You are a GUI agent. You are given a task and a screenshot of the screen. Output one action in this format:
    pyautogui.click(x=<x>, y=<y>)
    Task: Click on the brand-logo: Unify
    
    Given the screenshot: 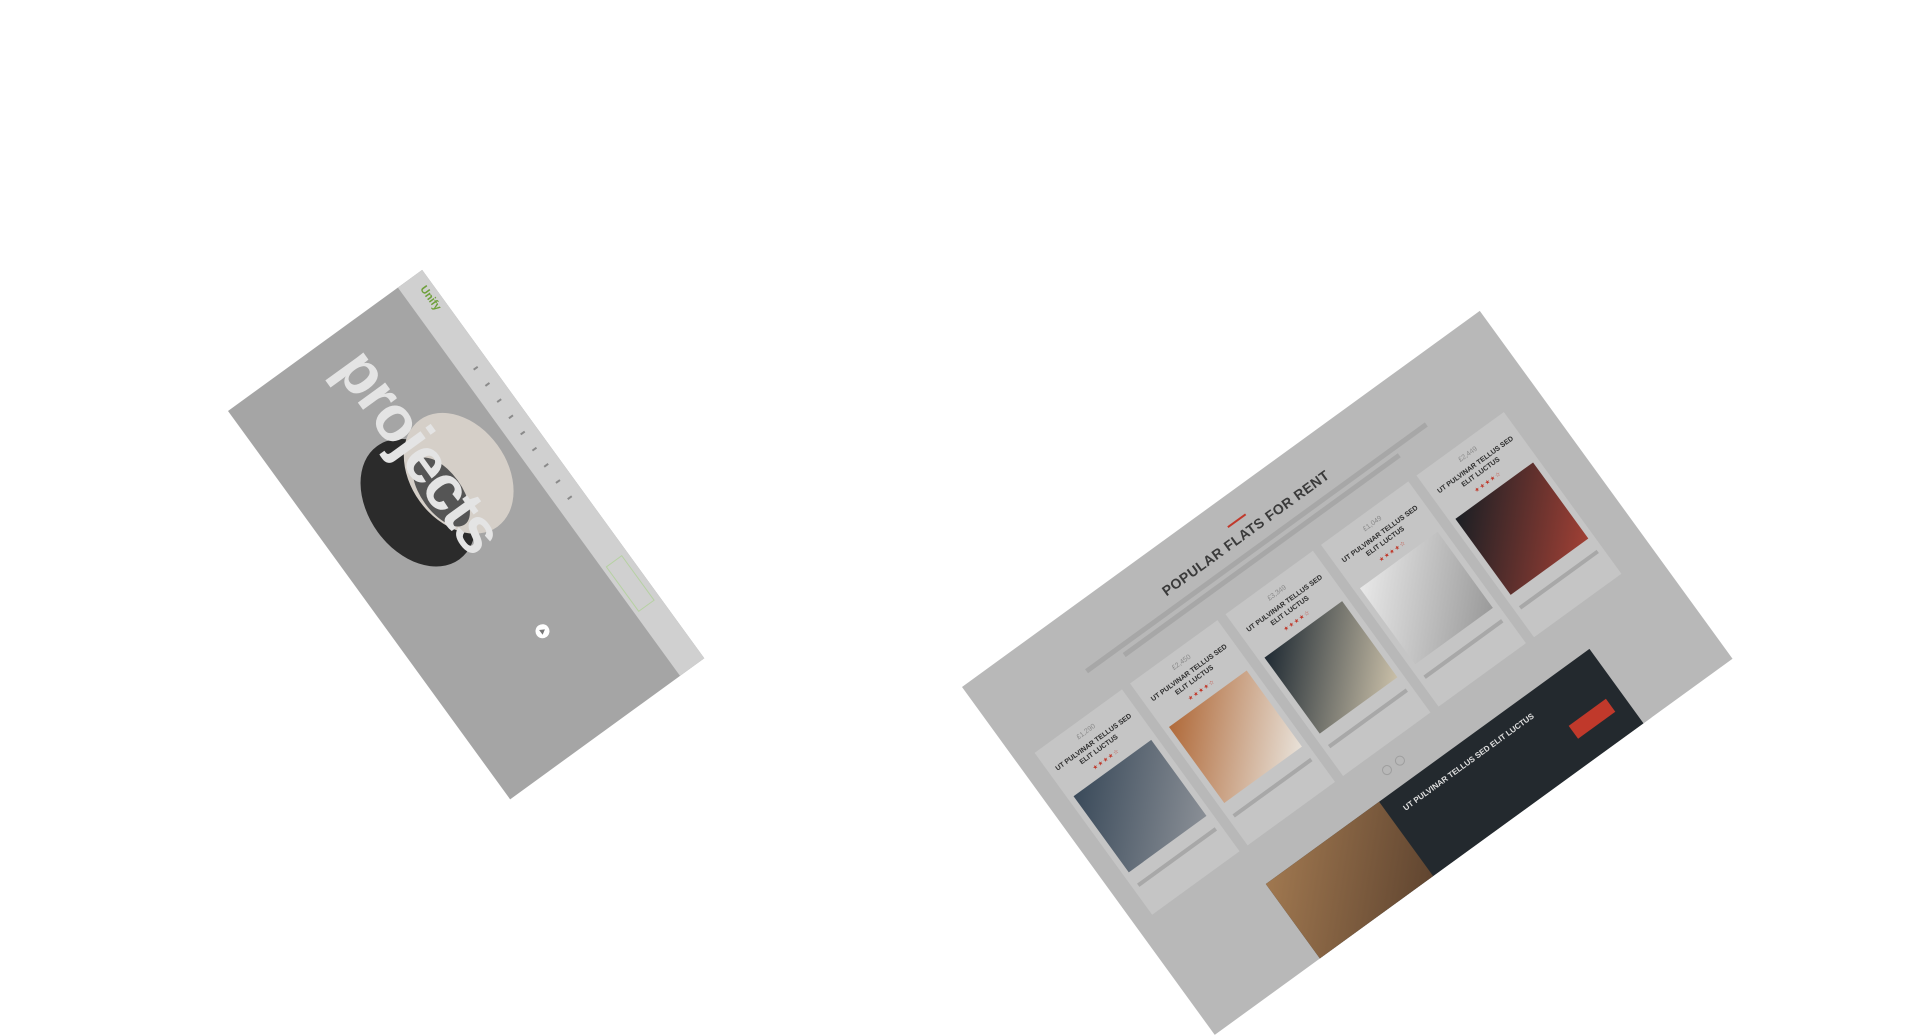 What is the action you would take?
    pyautogui.click(x=426, y=301)
    